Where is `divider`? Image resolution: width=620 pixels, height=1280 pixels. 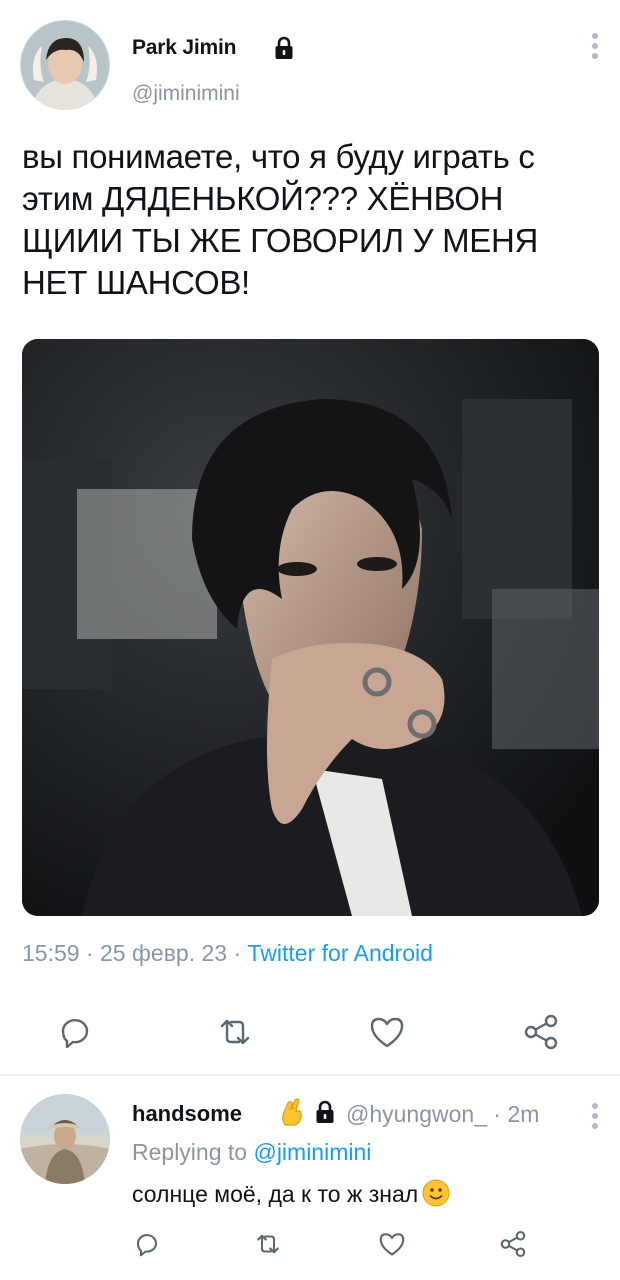
divider is located at coordinates (310, 1075).